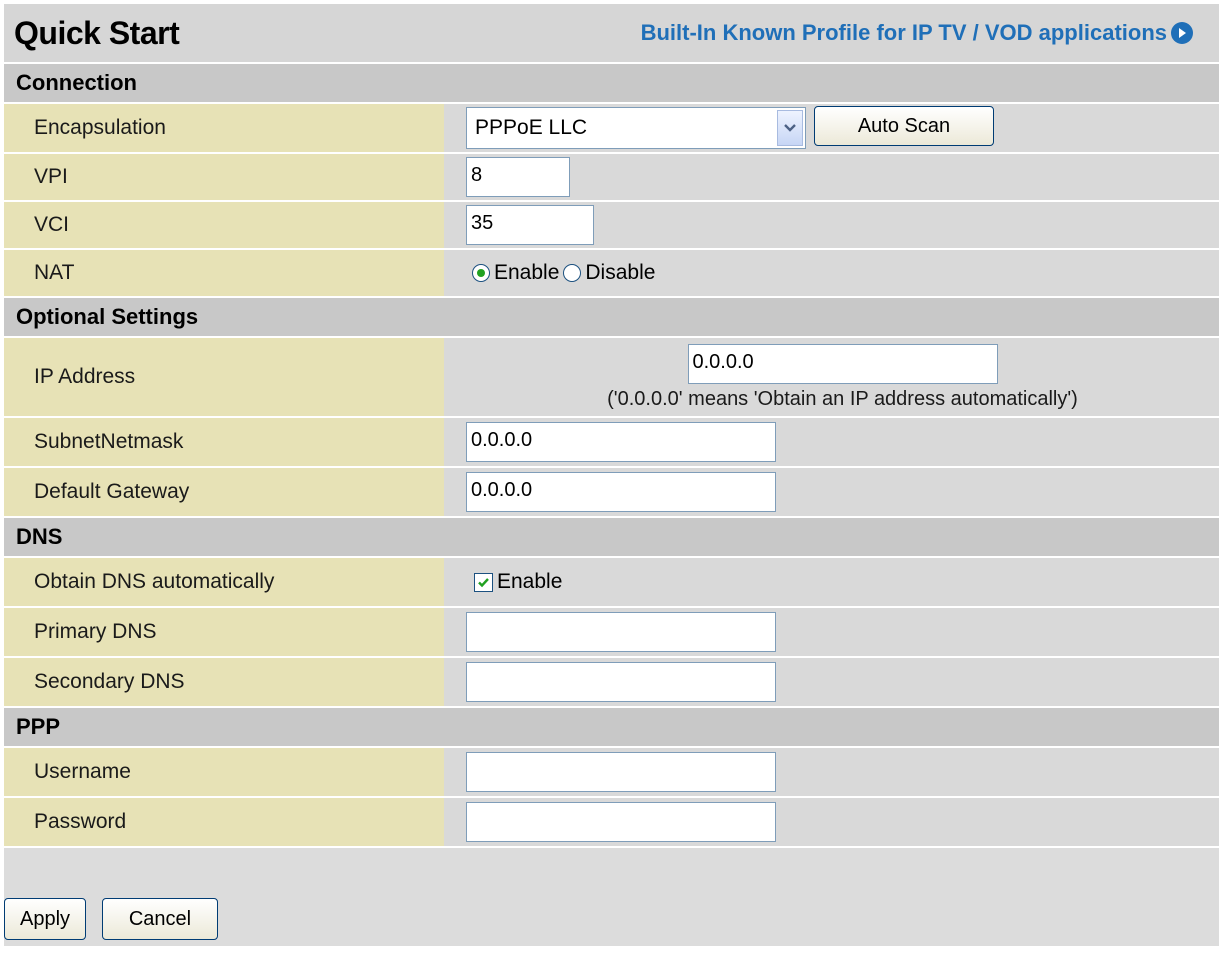 The image size is (1223, 978). I want to click on ip-address-label: IP Address, so click(224, 377).